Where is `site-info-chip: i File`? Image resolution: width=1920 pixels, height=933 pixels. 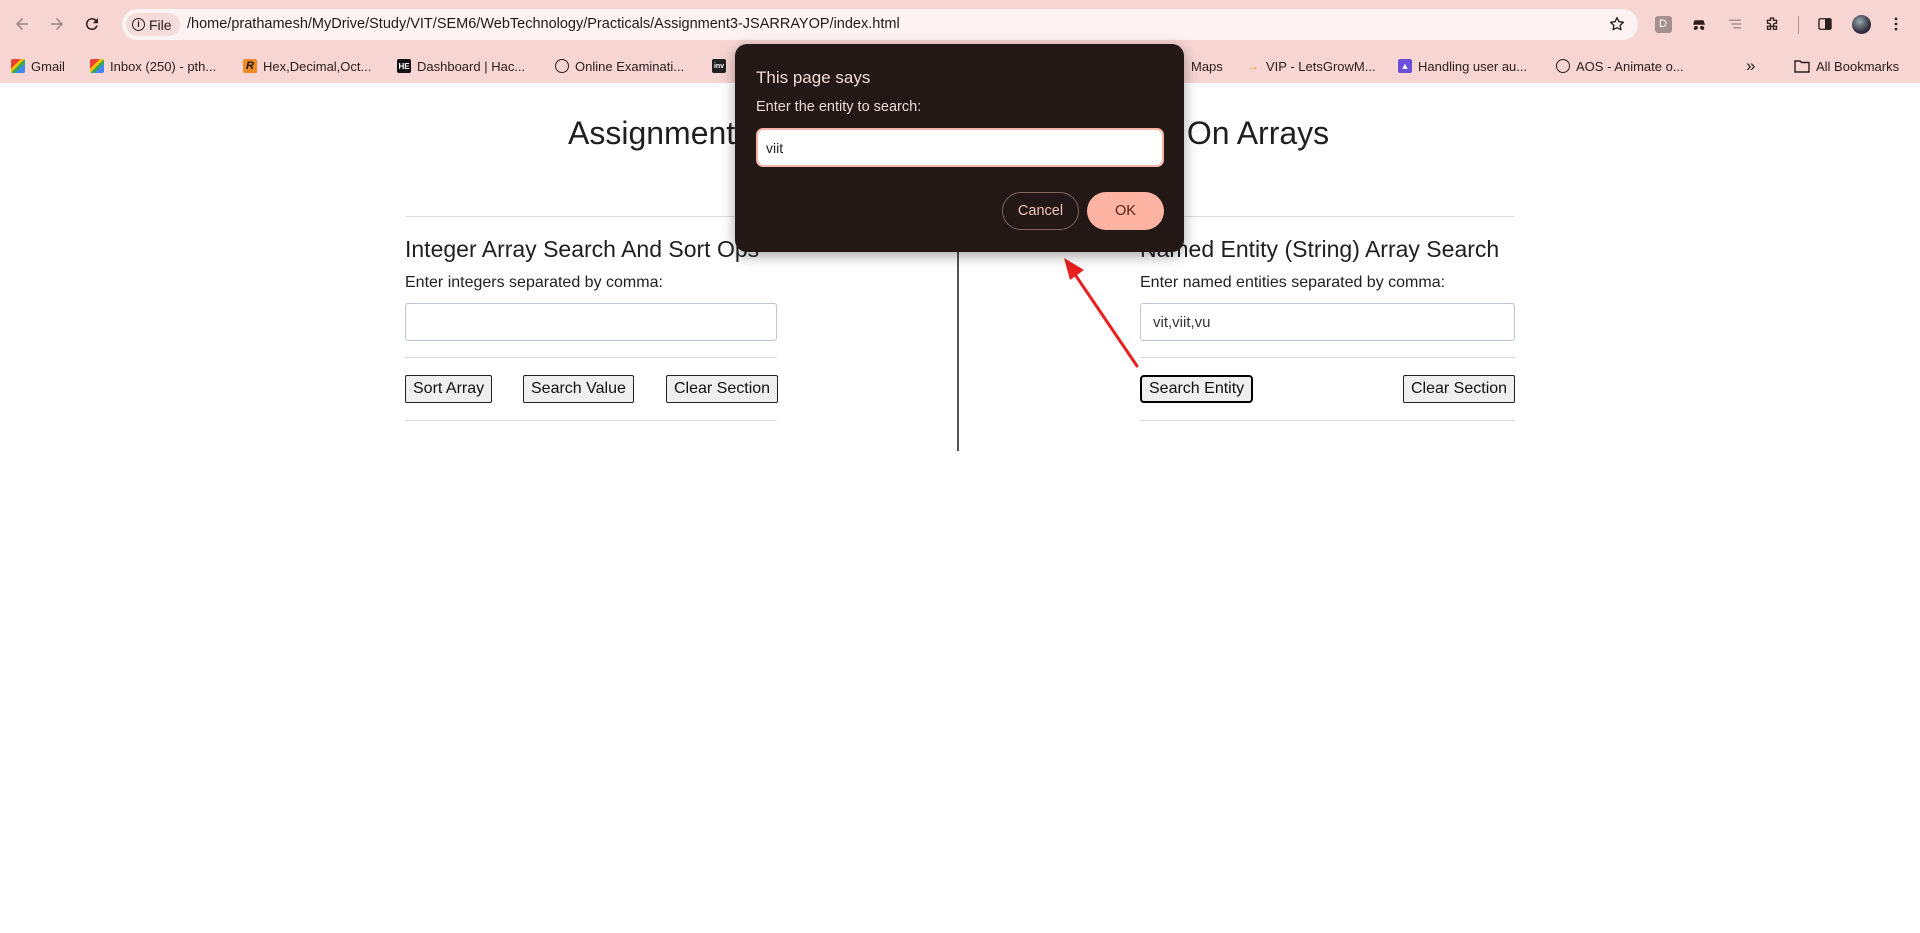 site-info-chip: i File is located at coordinates (153, 24).